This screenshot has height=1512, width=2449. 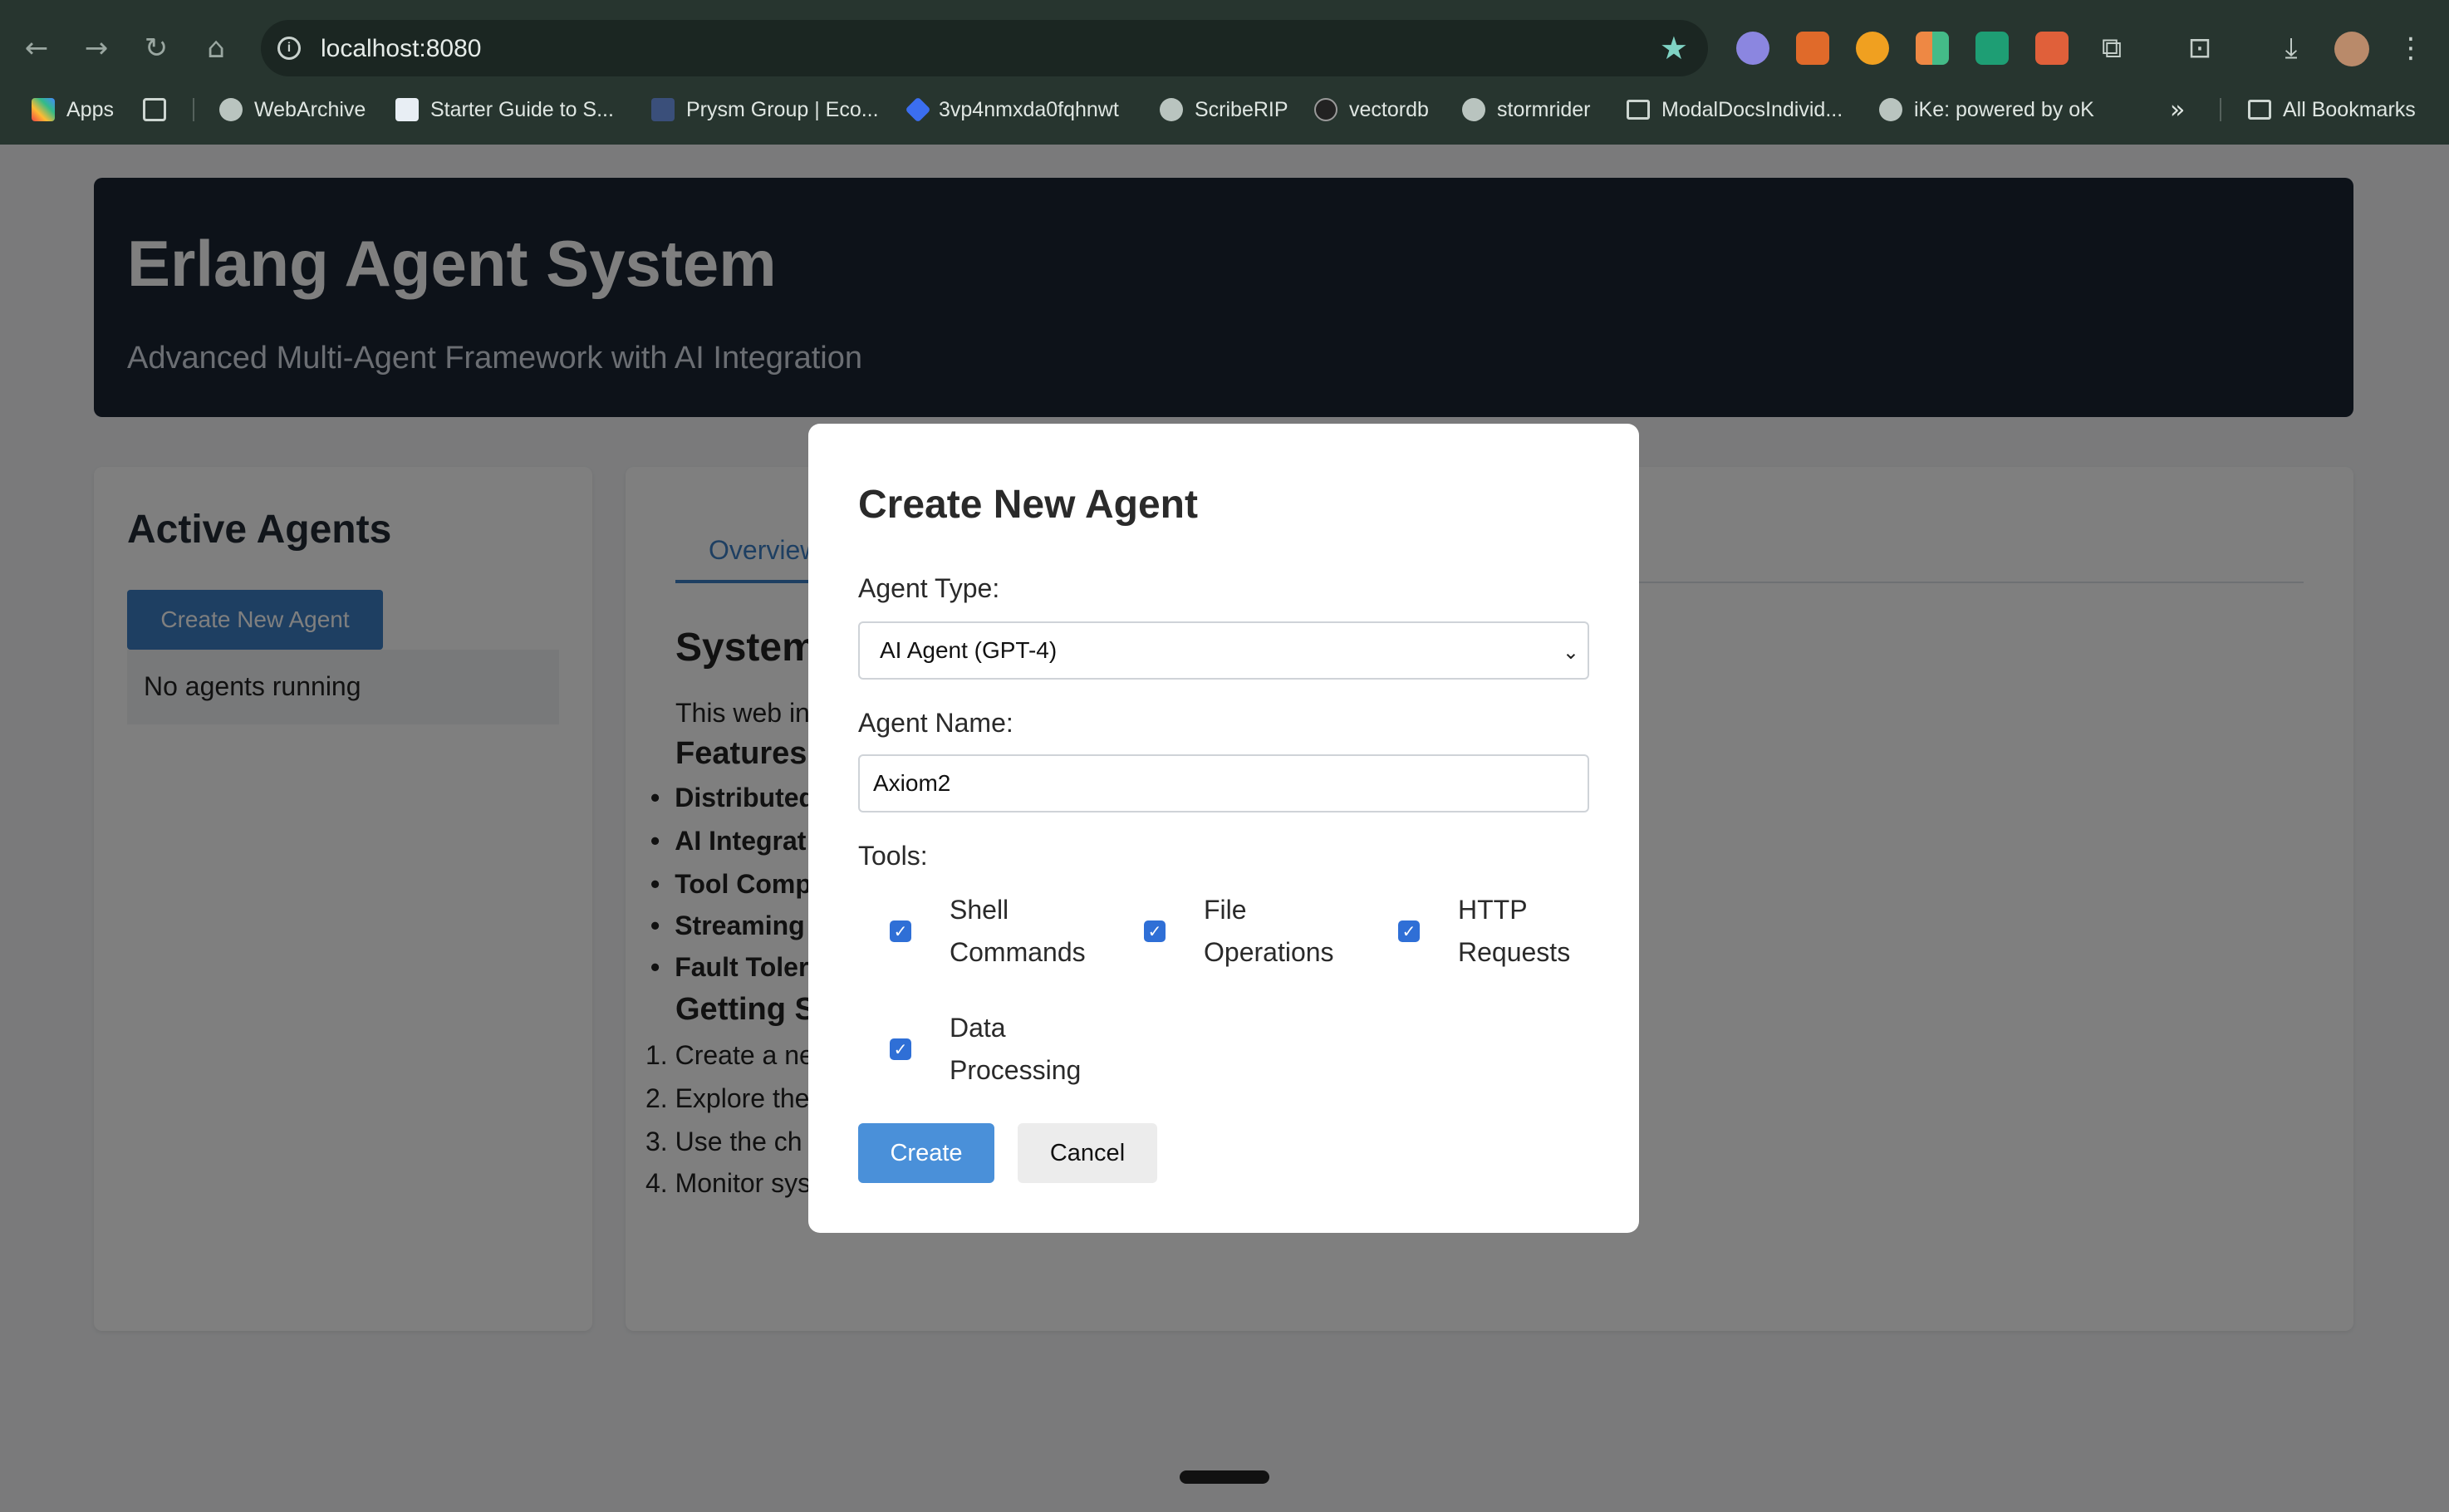 What do you see at coordinates (1526, 110) in the screenshot?
I see `bookmark-stormrider: stormrider` at bounding box center [1526, 110].